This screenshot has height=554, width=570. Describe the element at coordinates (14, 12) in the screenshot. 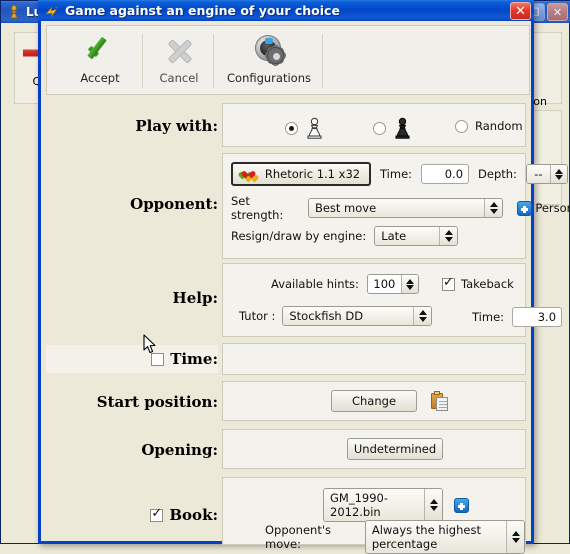

I see `chess-pawn-icon` at that location.